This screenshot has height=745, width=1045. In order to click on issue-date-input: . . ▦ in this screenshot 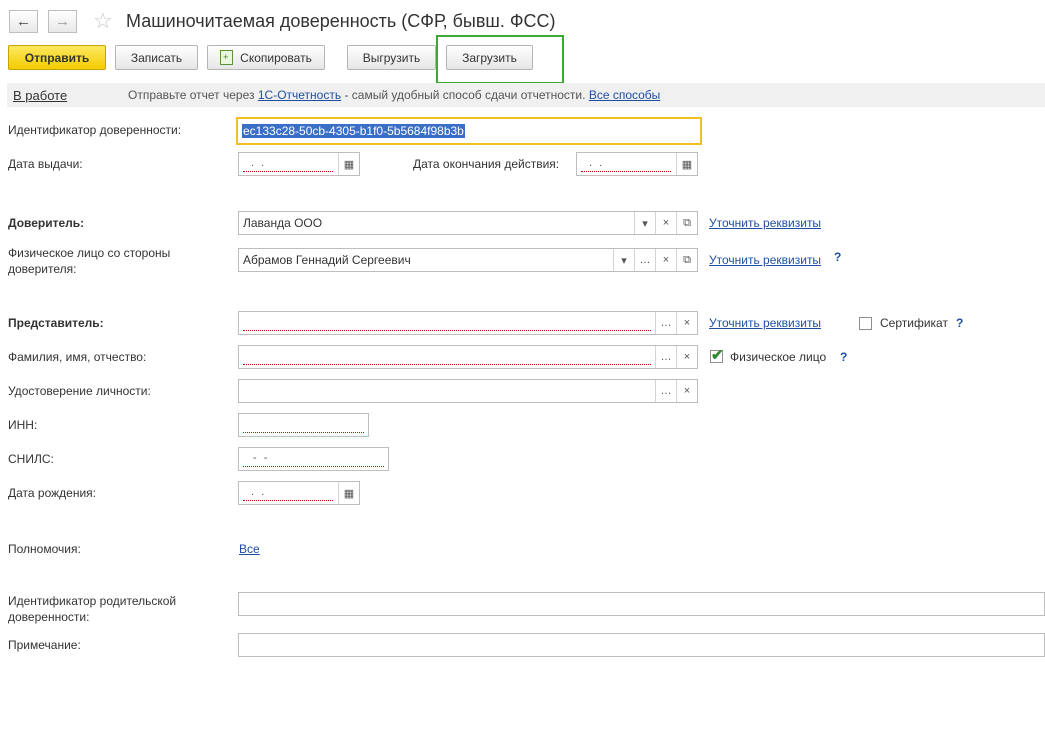, I will do `click(299, 164)`.